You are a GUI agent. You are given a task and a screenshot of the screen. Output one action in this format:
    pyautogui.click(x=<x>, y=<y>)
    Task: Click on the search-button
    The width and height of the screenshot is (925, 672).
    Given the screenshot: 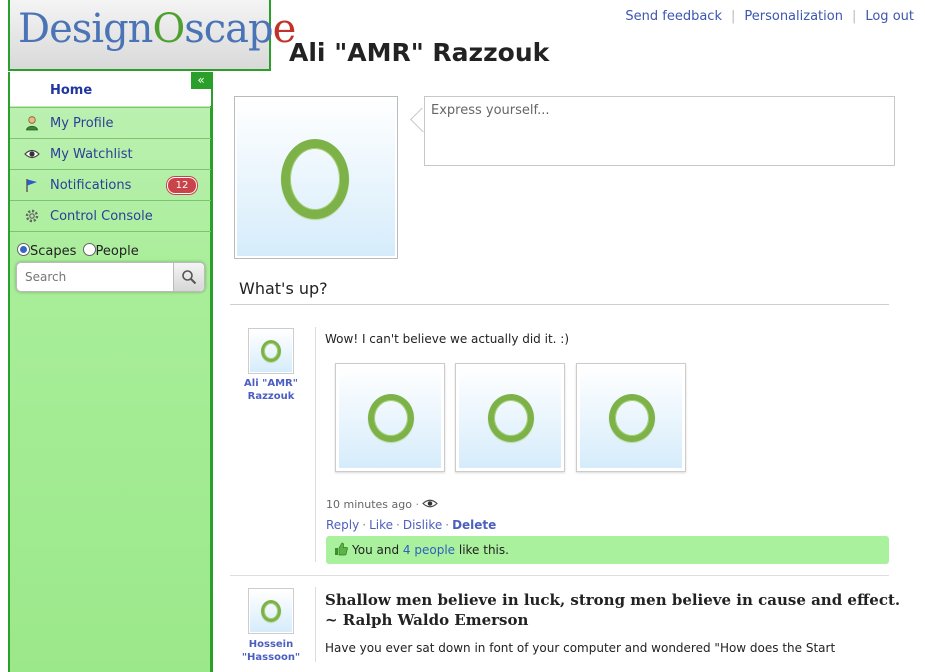 What is the action you would take?
    pyautogui.click(x=188, y=277)
    